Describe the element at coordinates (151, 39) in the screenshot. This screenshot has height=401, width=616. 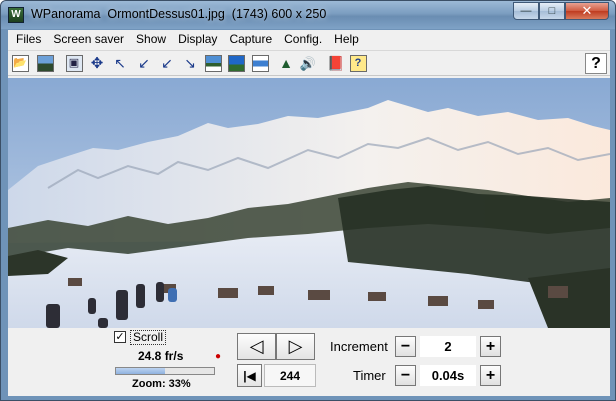
I see `menu-show: Show` at that location.